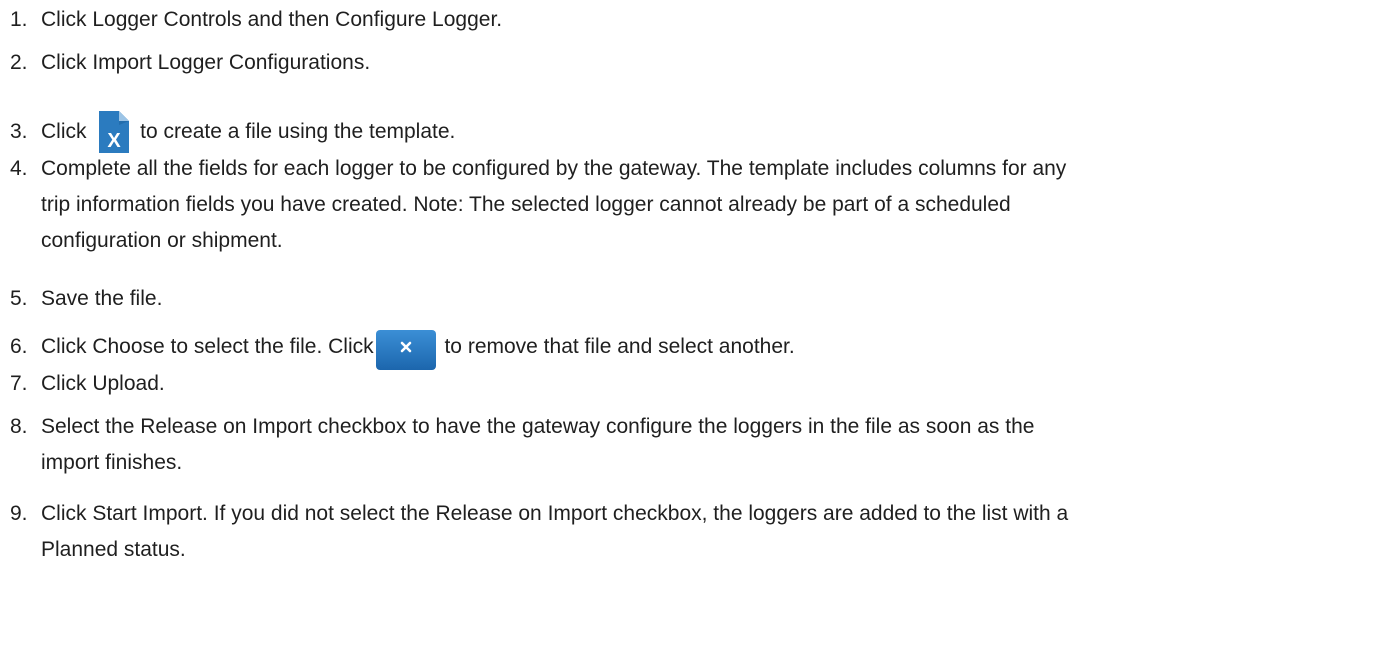 This screenshot has height=671, width=1385. What do you see at coordinates (207, 346) in the screenshot?
I see `step-text-before: Click Choose to select the file. Click` at bounding box center [207, 346].